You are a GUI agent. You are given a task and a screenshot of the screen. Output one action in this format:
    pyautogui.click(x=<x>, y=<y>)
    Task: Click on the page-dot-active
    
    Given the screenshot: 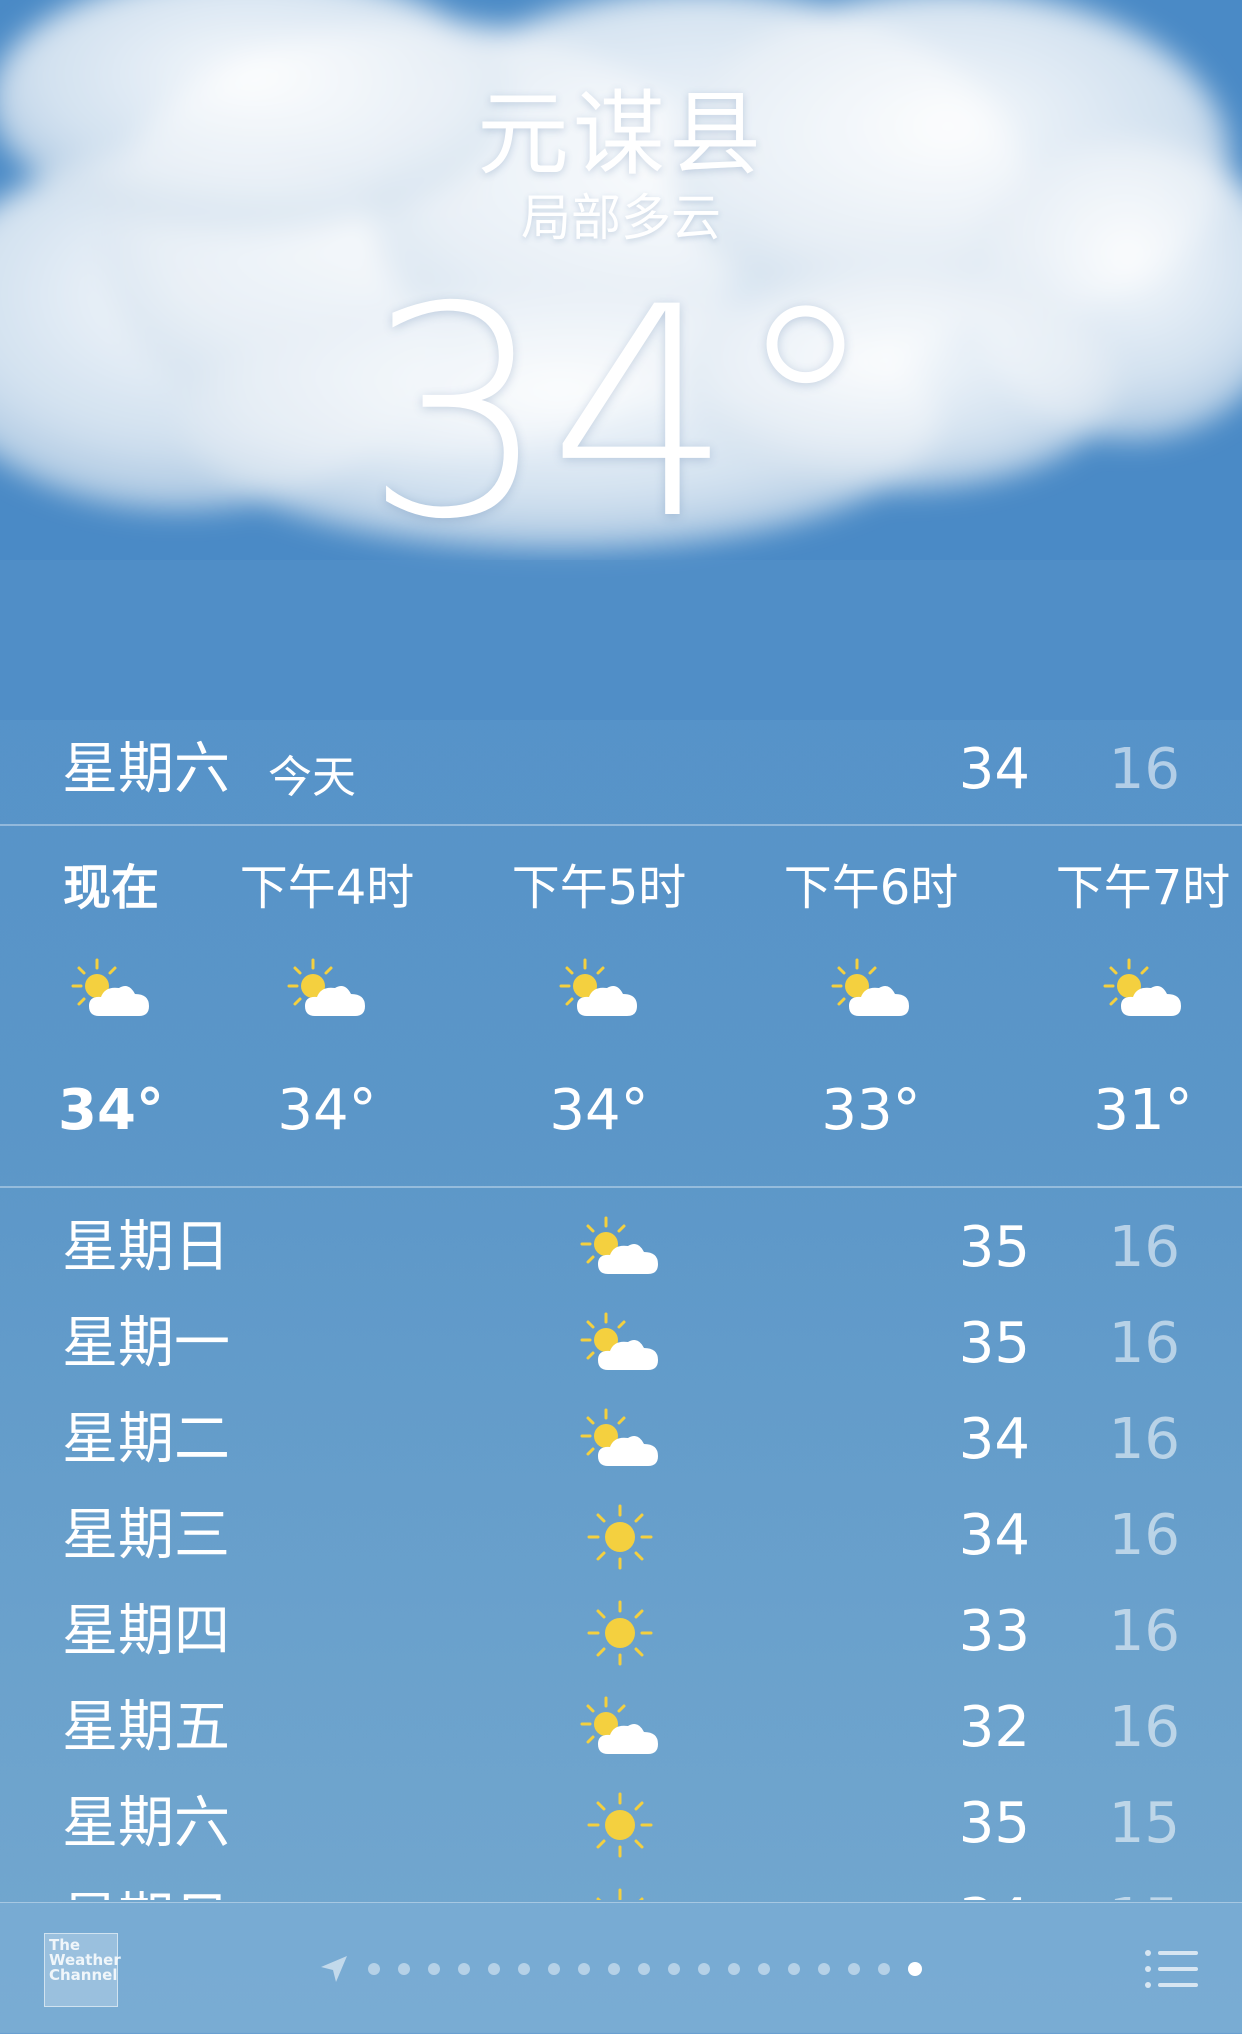 What is the action you would take?
    pyautogui.click(x=915, y=1969)
    